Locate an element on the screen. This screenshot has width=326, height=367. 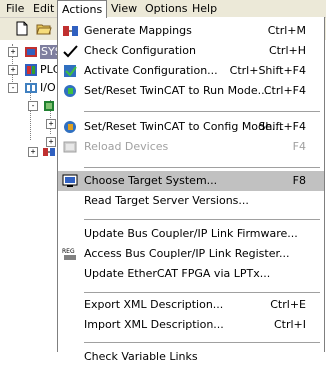
shortcut-label: Ctrl+E is located at coordinates (288, 304).